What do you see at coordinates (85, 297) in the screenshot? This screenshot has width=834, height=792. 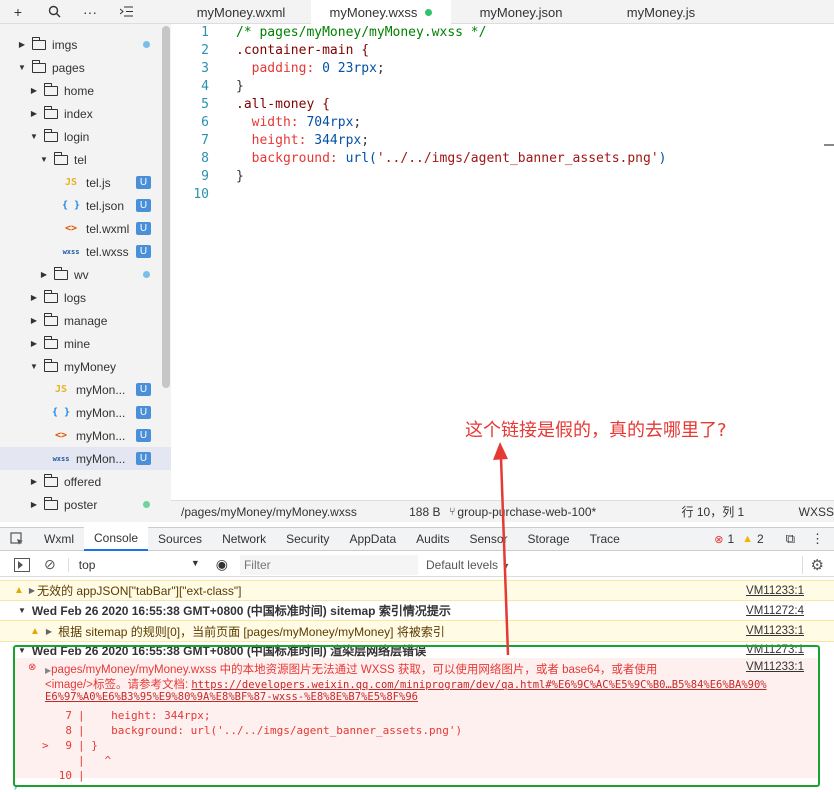 I see `tree-folder-logs: ▶ logs` at bounding box center [85, 297].